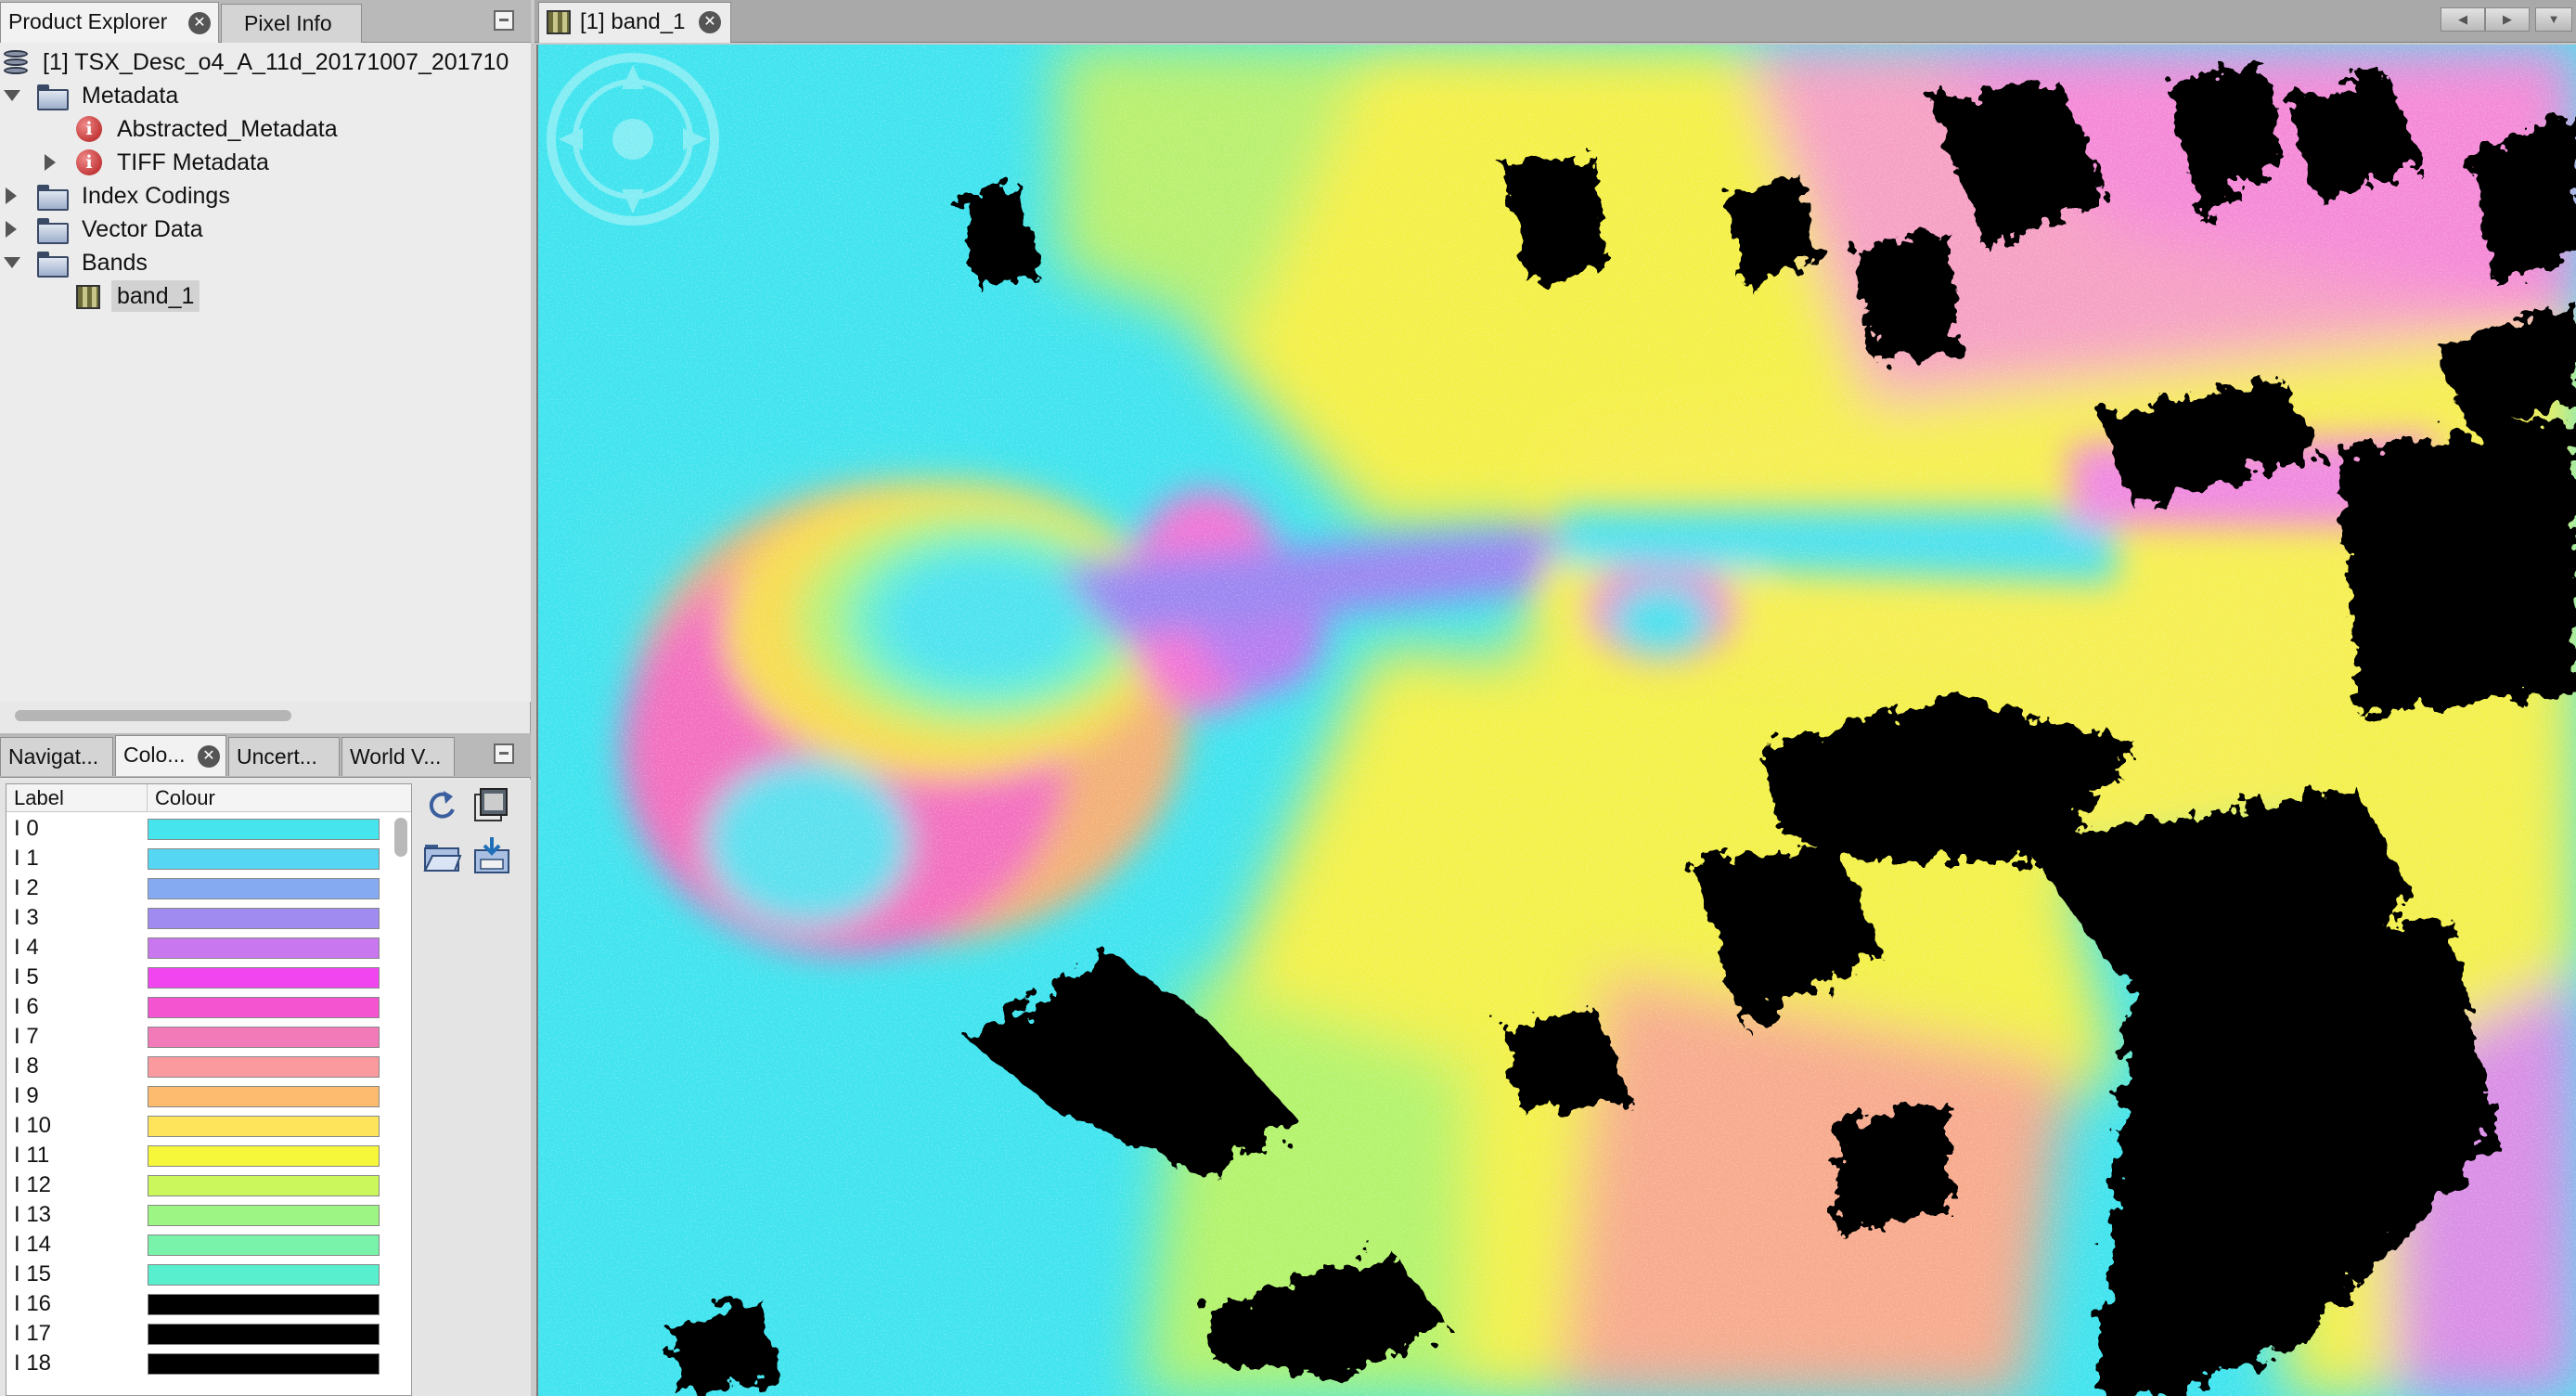  Describe the element at coordinates (441, 806) in the screenshot. I see `reset-icon` at that location.